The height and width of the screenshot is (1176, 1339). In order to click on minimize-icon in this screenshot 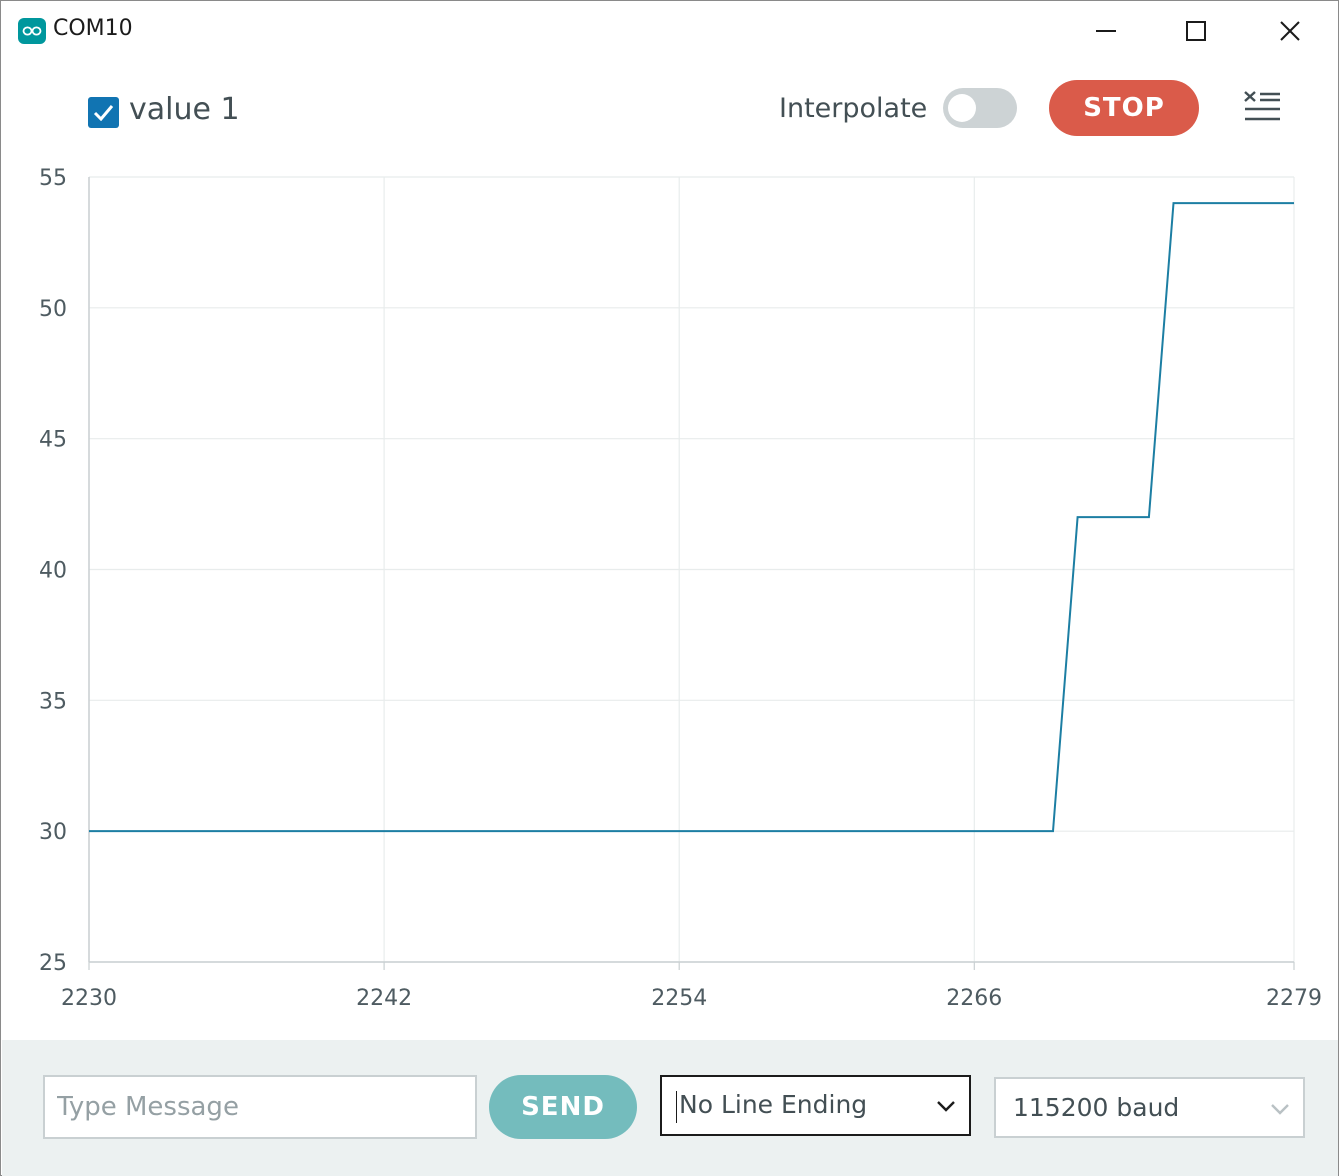, I will do `click(1106, 31)`.